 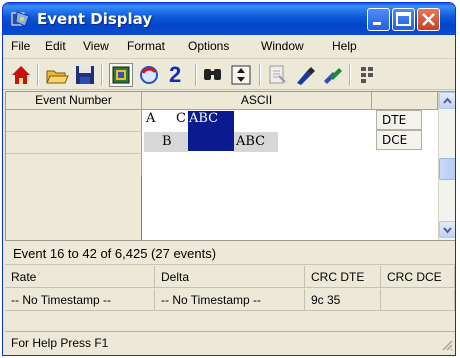 I want to click on label-header, so click(x=405, y=101).